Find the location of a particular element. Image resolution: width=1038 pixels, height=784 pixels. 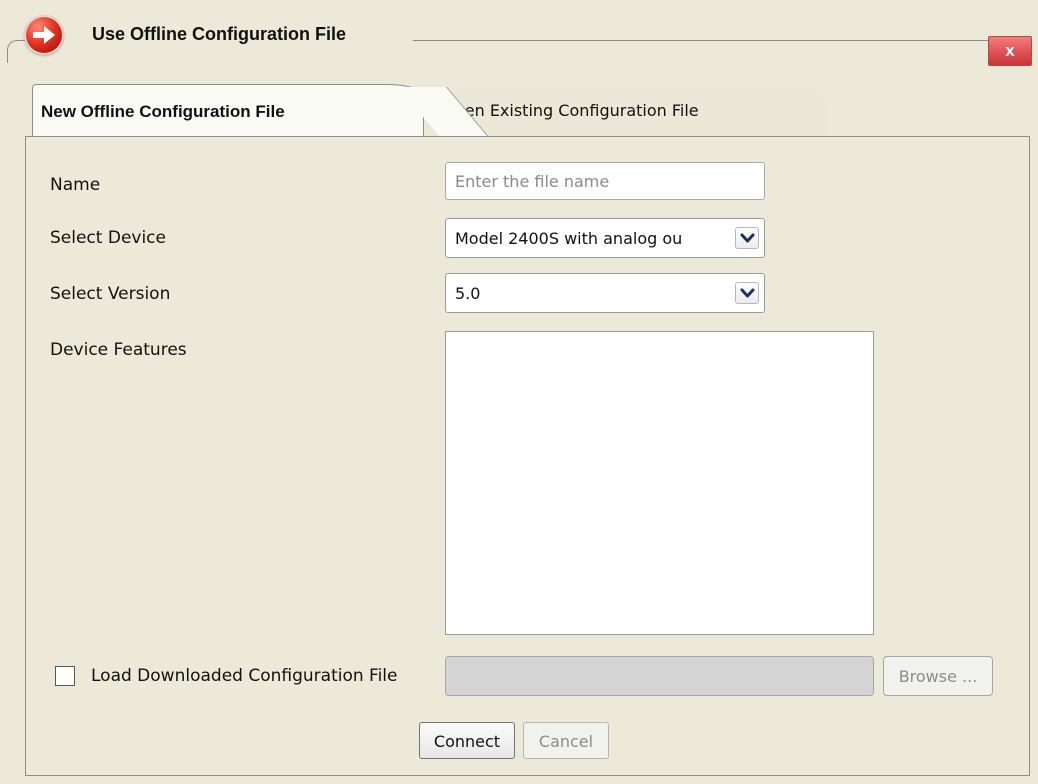

connect-button: Connect is located at coordinates (467, 740).